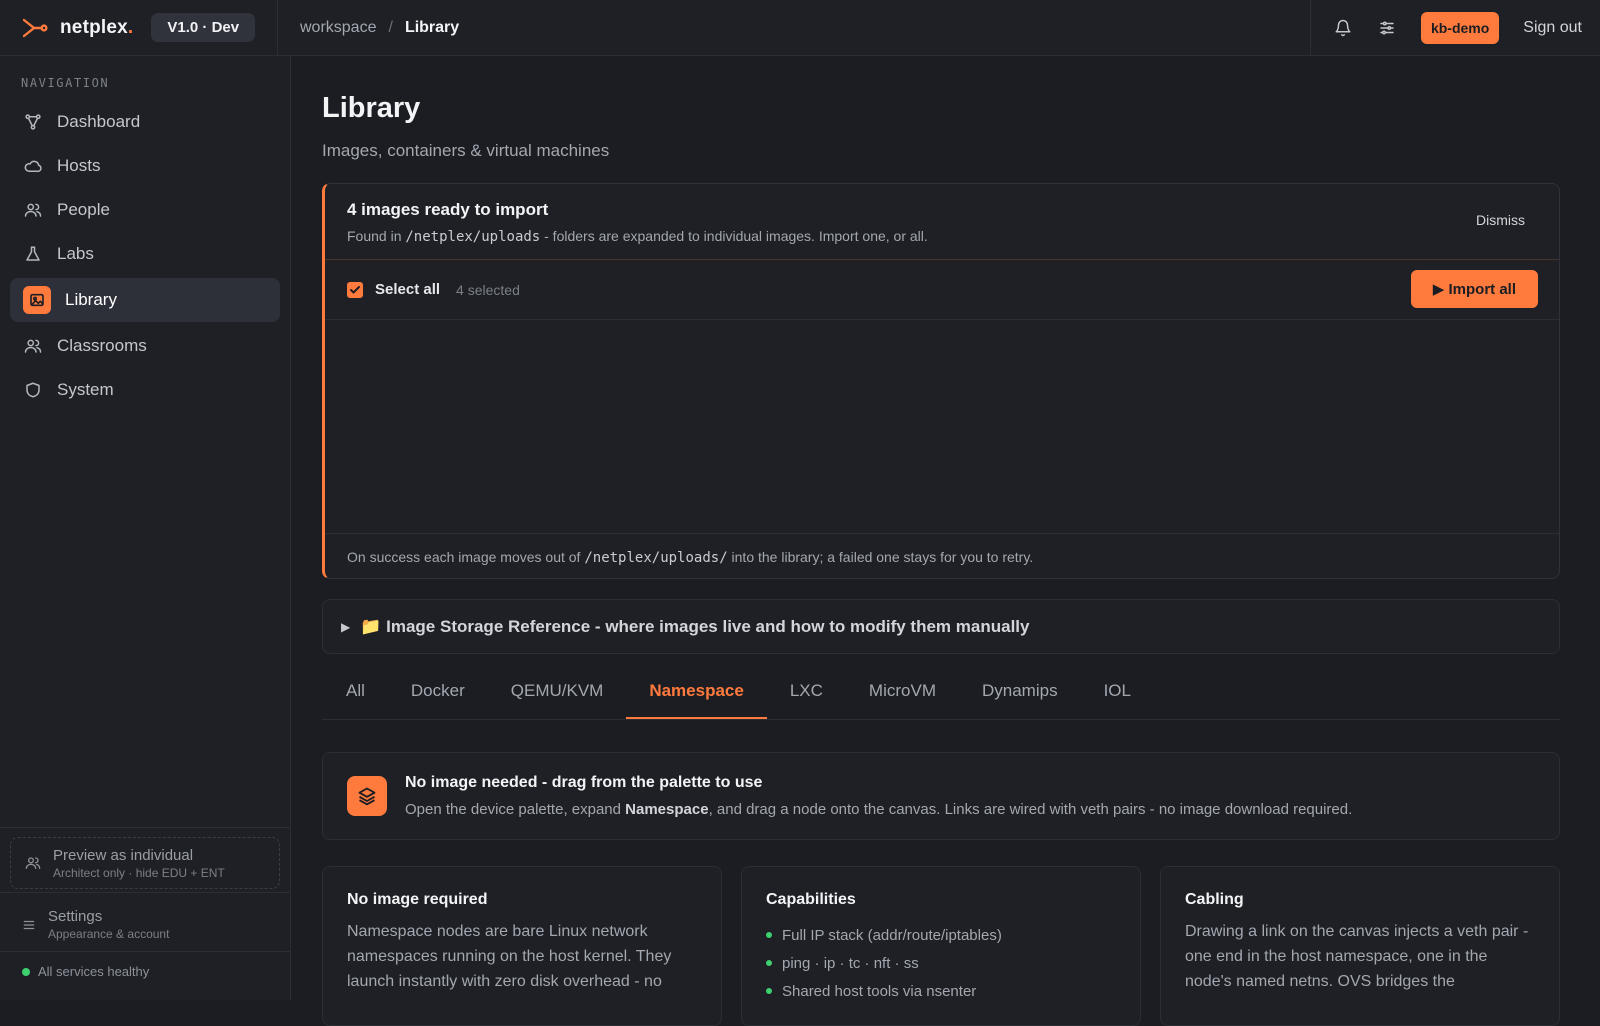 This screenshot has height=1026, width=1600. Describe the element at coordinates (139, 28) in the screenshot. I see `brand: netplex. V1.0 · Dev` at that location.